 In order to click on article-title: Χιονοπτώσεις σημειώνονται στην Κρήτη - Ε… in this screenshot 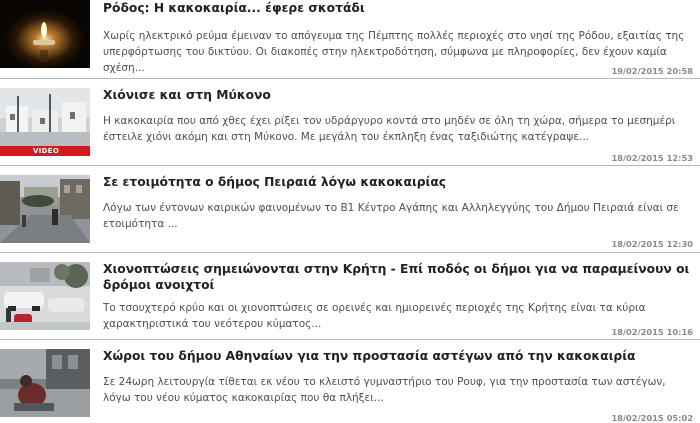, I will do `click(398, 277)`.